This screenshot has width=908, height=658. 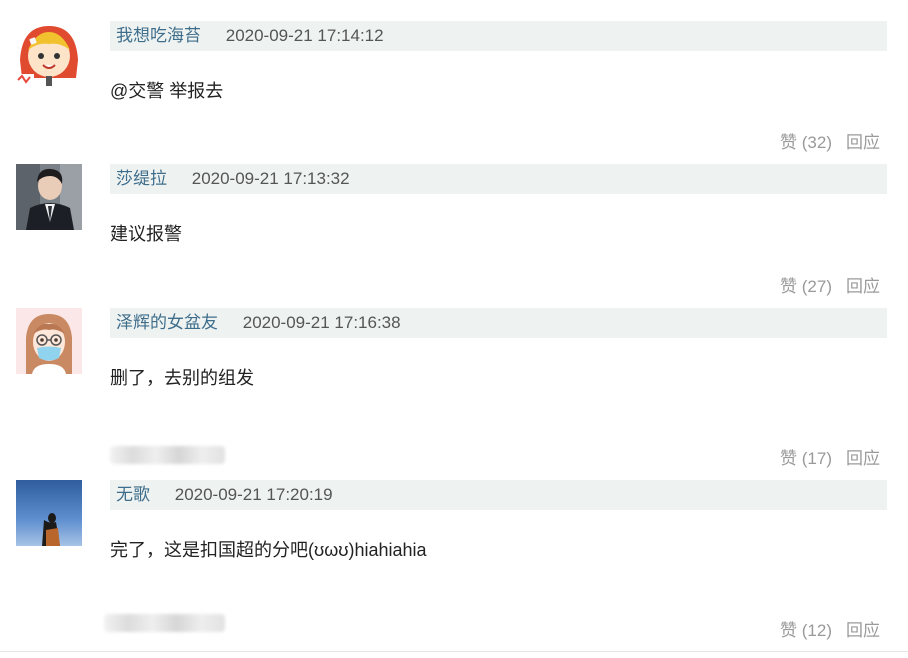 What do you see at coordinates (253, 494) in the screenshot?
I see `comment-time: 2020-09-21 17:20:19` at bounding box center [253, 494].